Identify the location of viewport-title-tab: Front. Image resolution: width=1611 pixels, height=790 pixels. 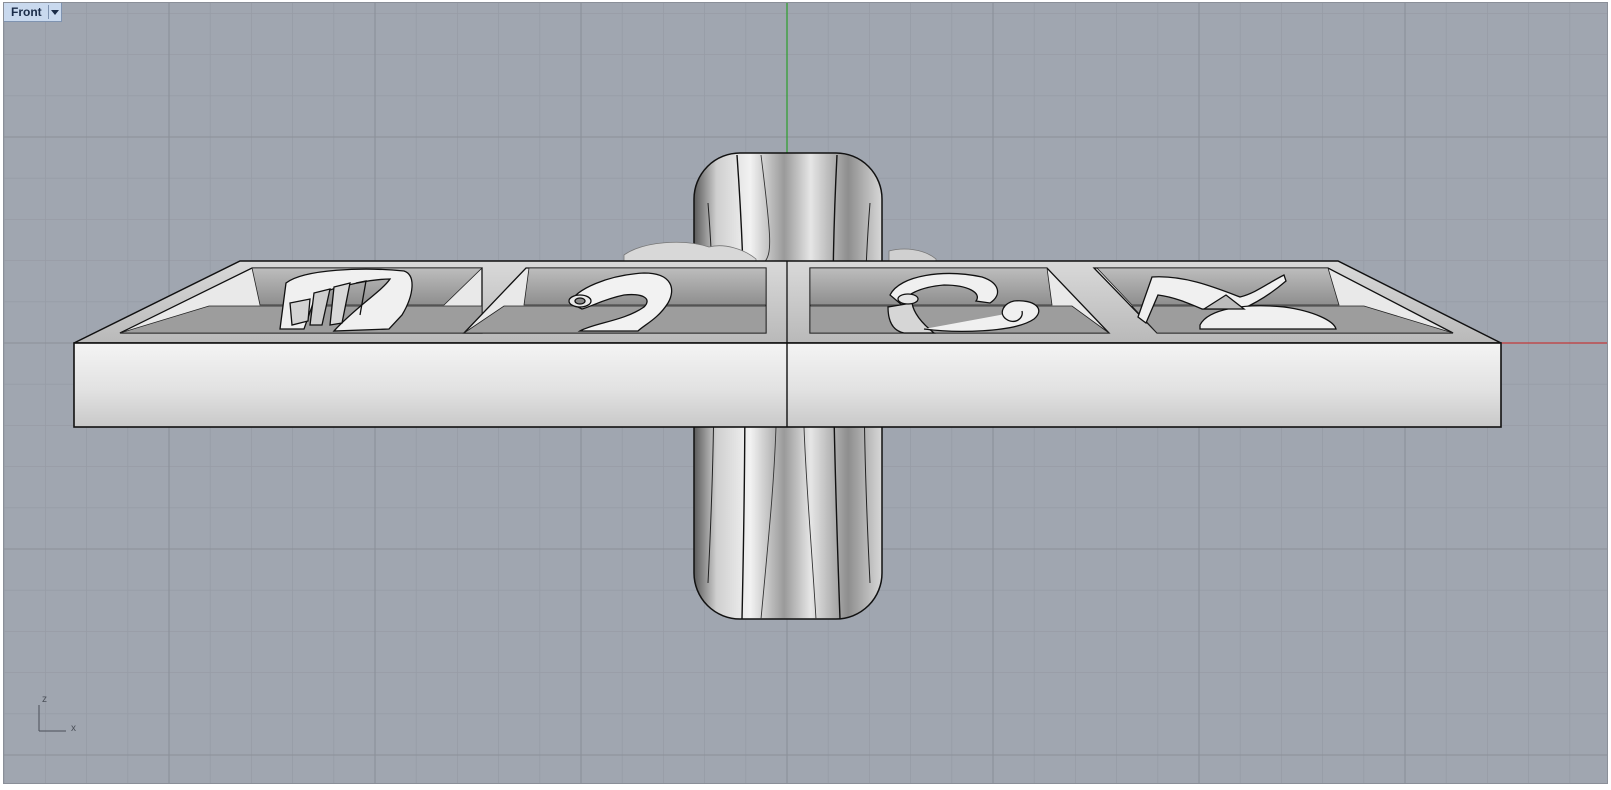
(33, 12).